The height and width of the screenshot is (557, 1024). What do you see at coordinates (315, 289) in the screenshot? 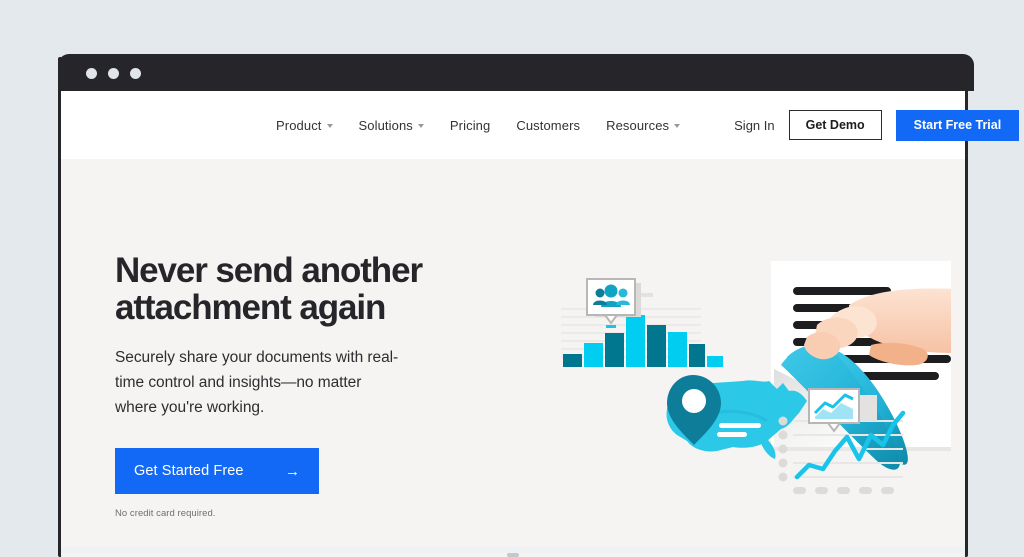
I see `page-title: Never send another attachment again` at bounding box center [315, 289].